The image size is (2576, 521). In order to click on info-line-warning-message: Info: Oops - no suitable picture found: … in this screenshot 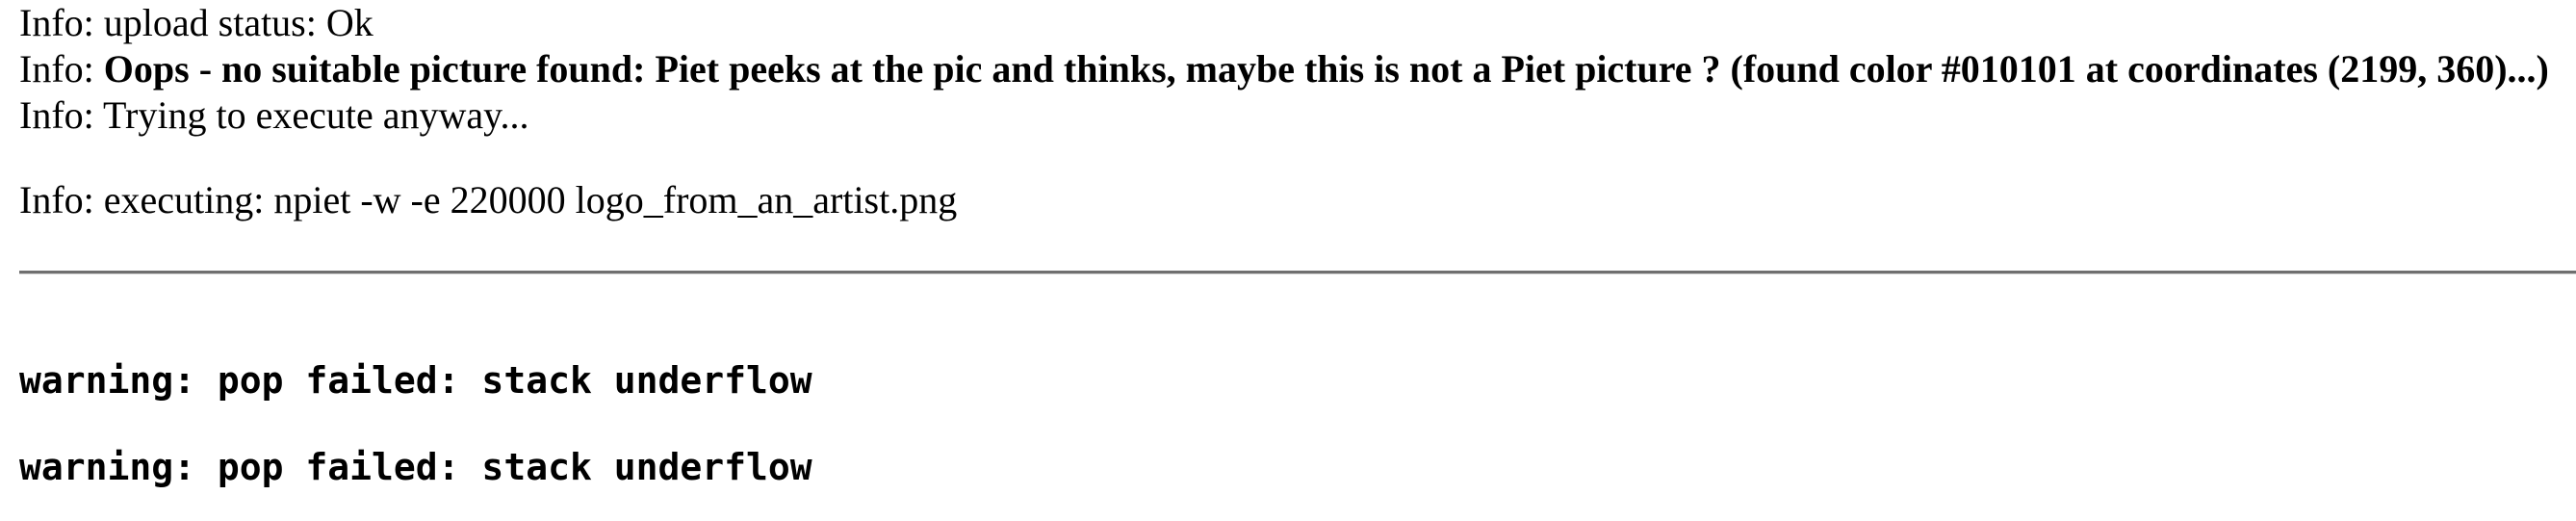, I will do `click(1297, 69)`.